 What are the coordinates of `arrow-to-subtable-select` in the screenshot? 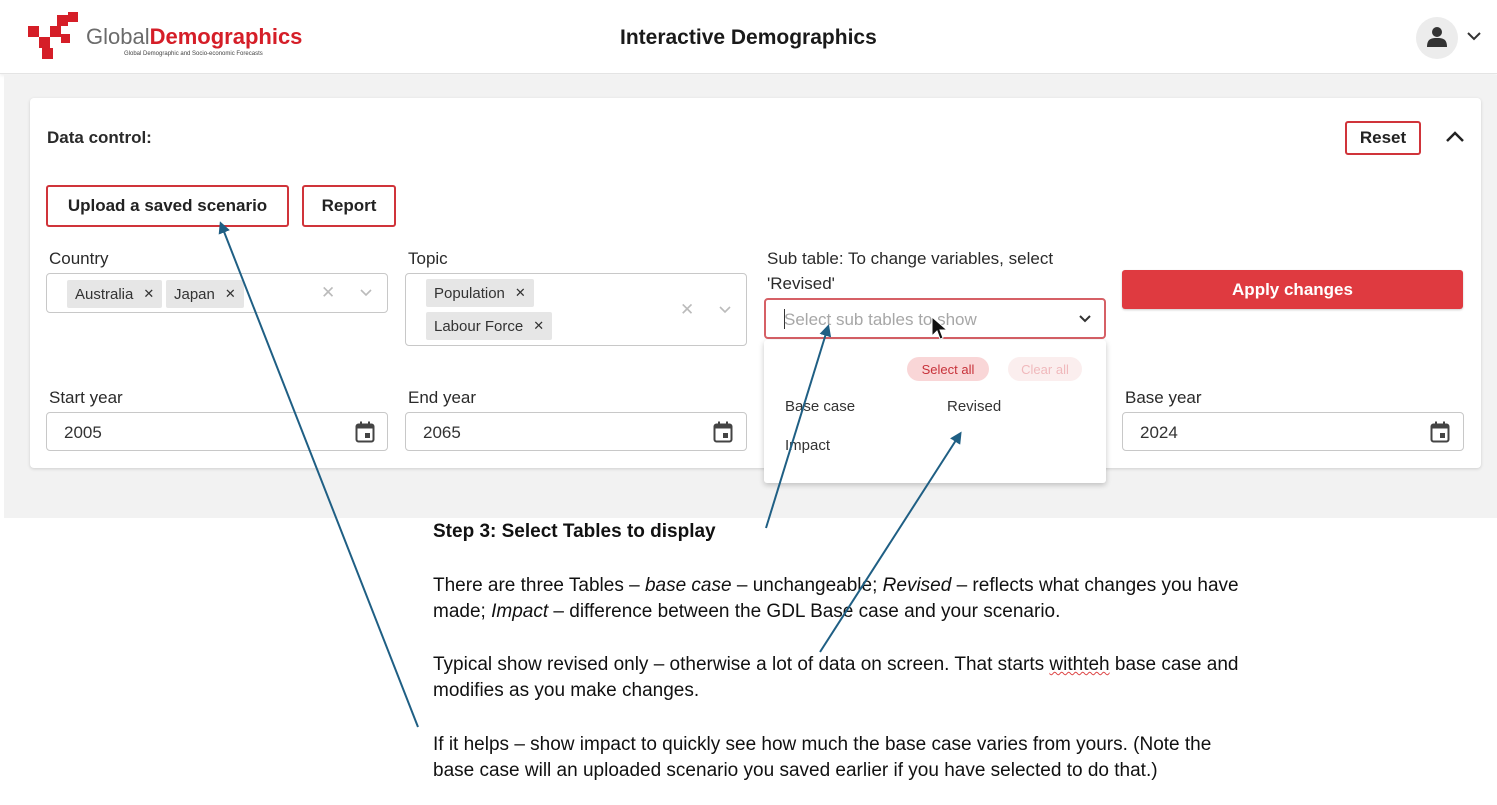 It's located at (798, 426).